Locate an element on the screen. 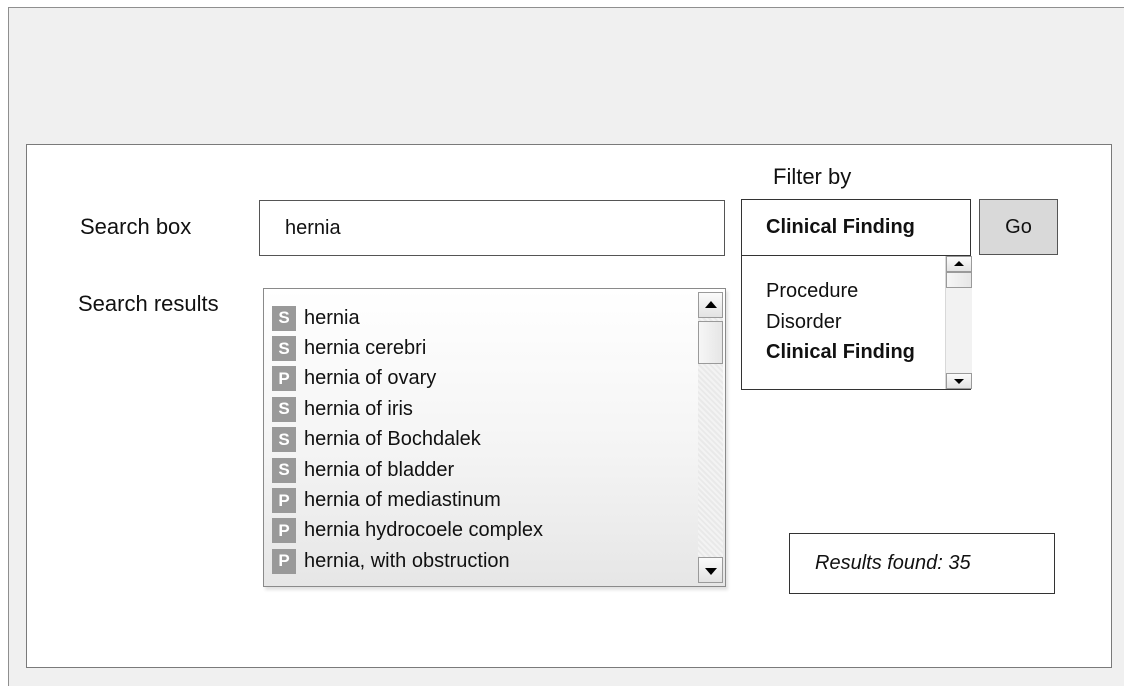  result-text: hernia is located at coordinates (332, 317).